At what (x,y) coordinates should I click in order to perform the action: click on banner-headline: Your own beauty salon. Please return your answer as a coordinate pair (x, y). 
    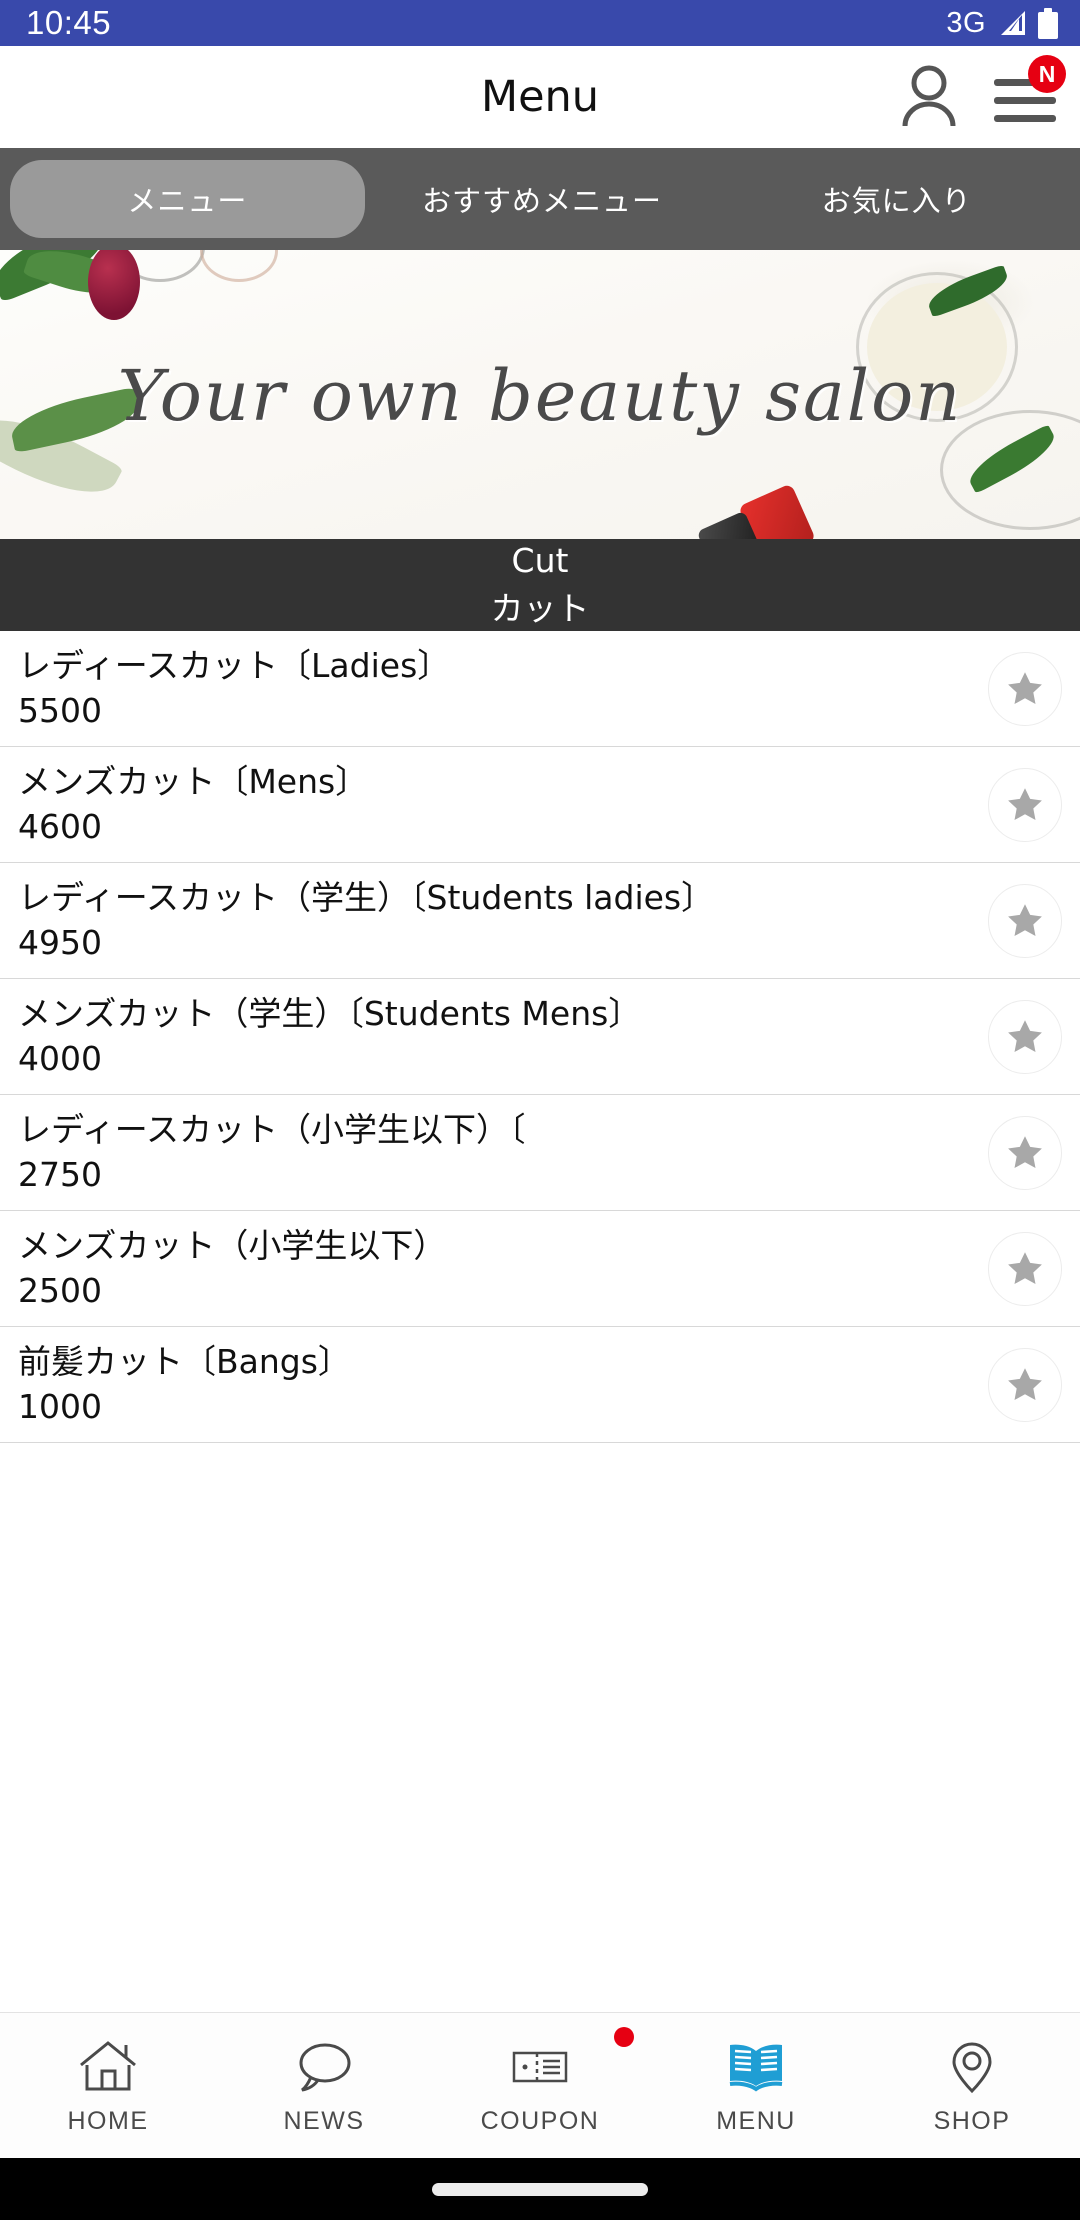
    Looking at the image, I should click on (540, 396).